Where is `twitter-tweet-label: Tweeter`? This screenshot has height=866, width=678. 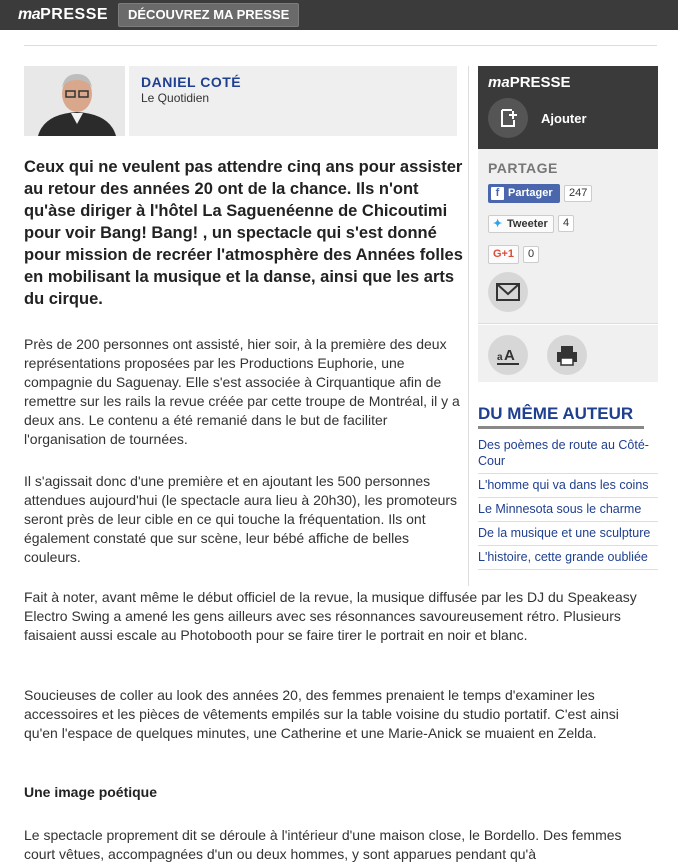 twitter-tweet-label: Tweeter is located at coordinates (527, 224).